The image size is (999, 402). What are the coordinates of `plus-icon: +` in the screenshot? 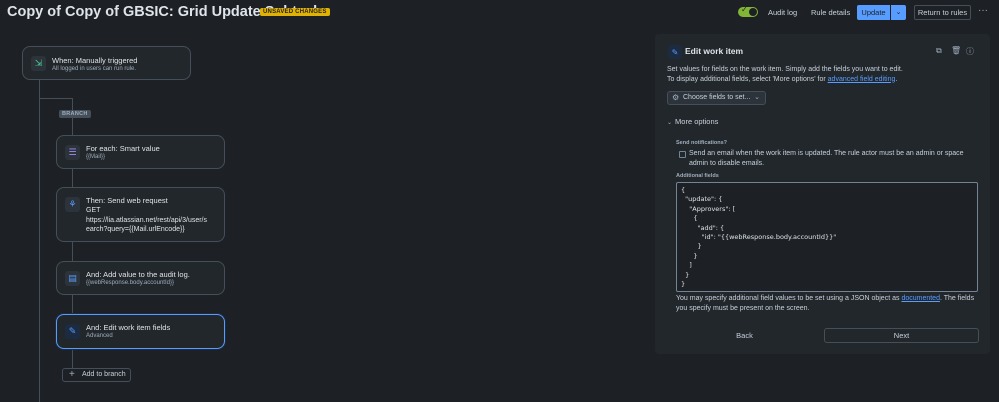 It's located at (72, 374).